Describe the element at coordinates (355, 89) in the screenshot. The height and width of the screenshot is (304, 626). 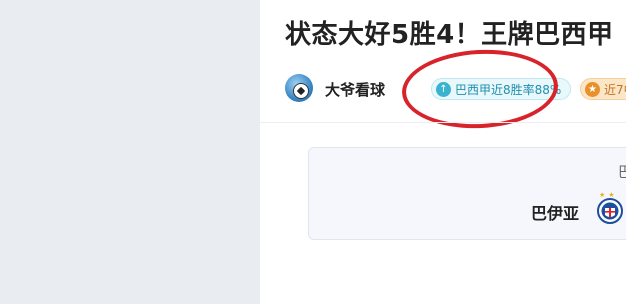
I see `author-name: 大爷看球` at that location.